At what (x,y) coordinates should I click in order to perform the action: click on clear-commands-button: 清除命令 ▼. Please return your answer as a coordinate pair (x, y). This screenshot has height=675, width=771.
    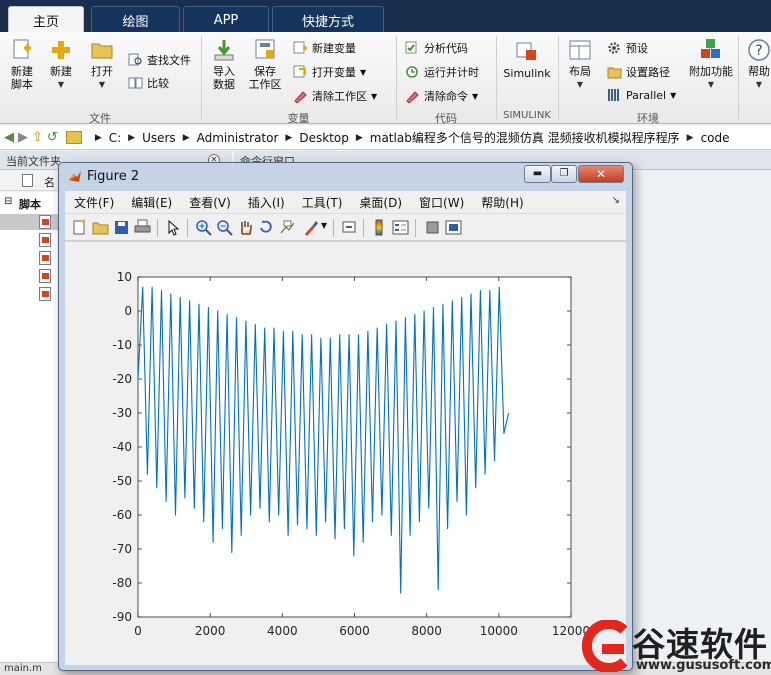
    Looking at the image, I should click on (441, 96).